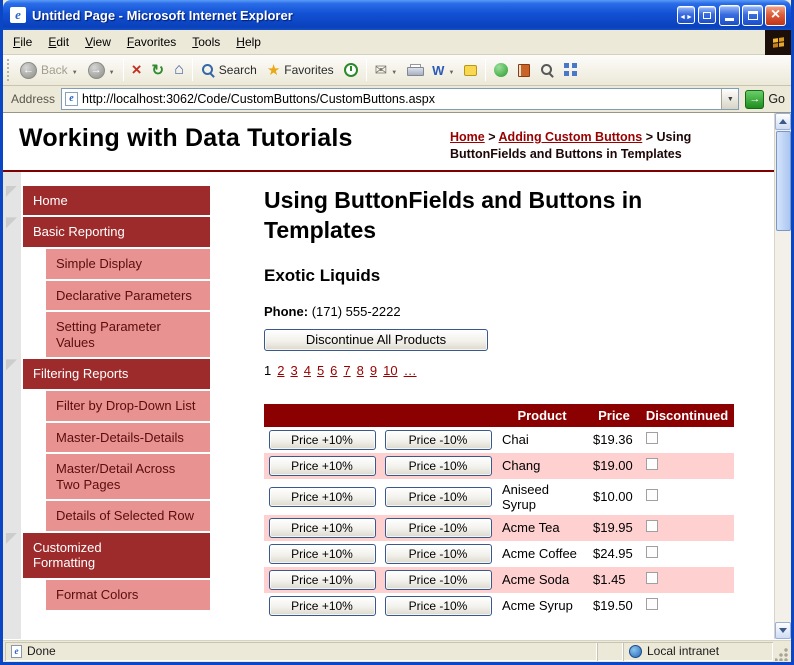 The image size is (794, 665). What do you see at coordinates (390, 370) in the screenshot?
I see `pager-page-link: 10` at bounding box center [390, 370].